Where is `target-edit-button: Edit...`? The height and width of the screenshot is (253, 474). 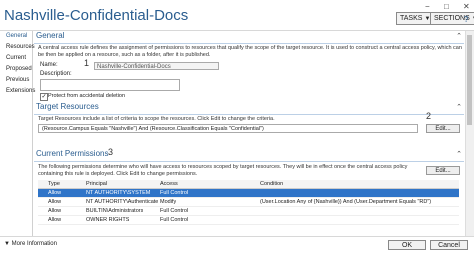 target-edit-button: Edit... is located at coordinates (443, 128).